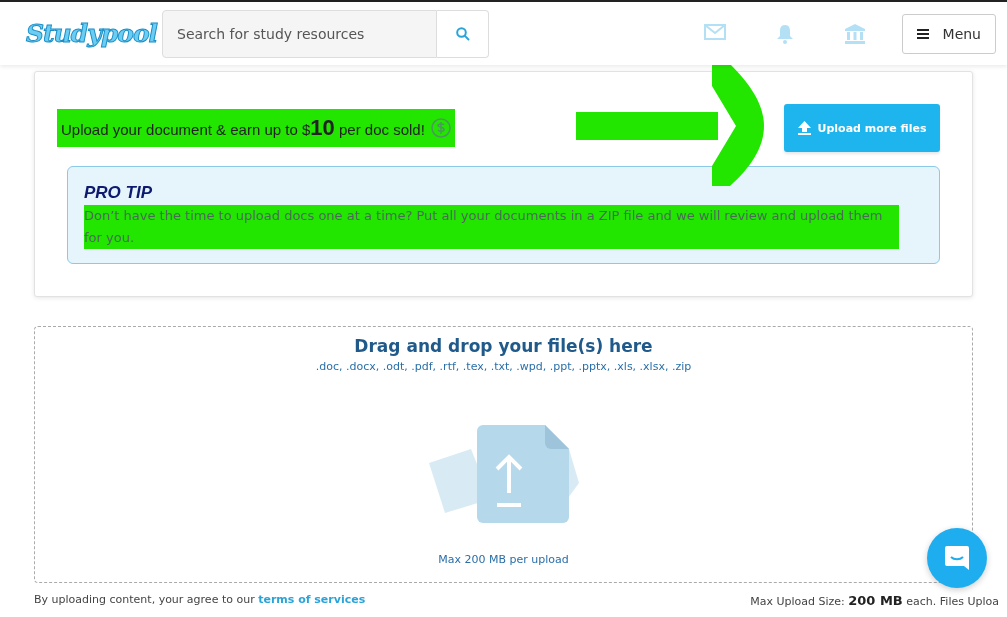  What do you see at coordinates (312, 599) in the screenshot?
I see `terms-link: terms of services` at bounding box center [312, 599].